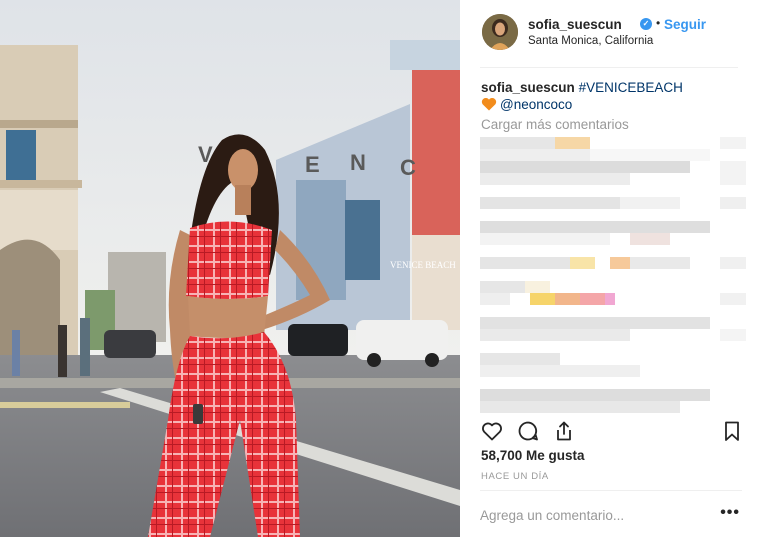  I want to click on avatar, so click(500, 32).